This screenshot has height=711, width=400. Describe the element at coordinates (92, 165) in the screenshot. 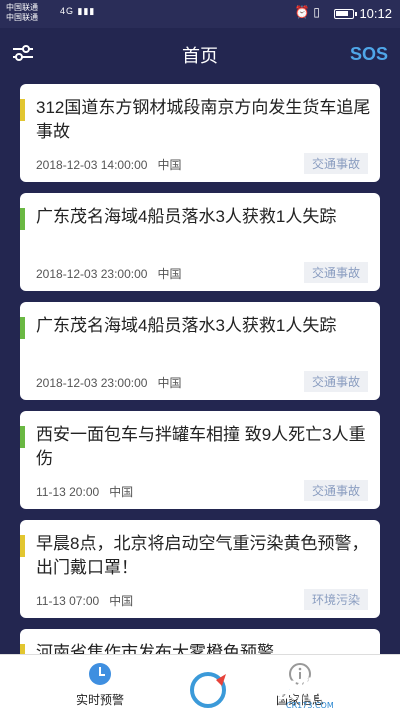

I see `card-date: 2018-12-03 14:00:00` at that location.